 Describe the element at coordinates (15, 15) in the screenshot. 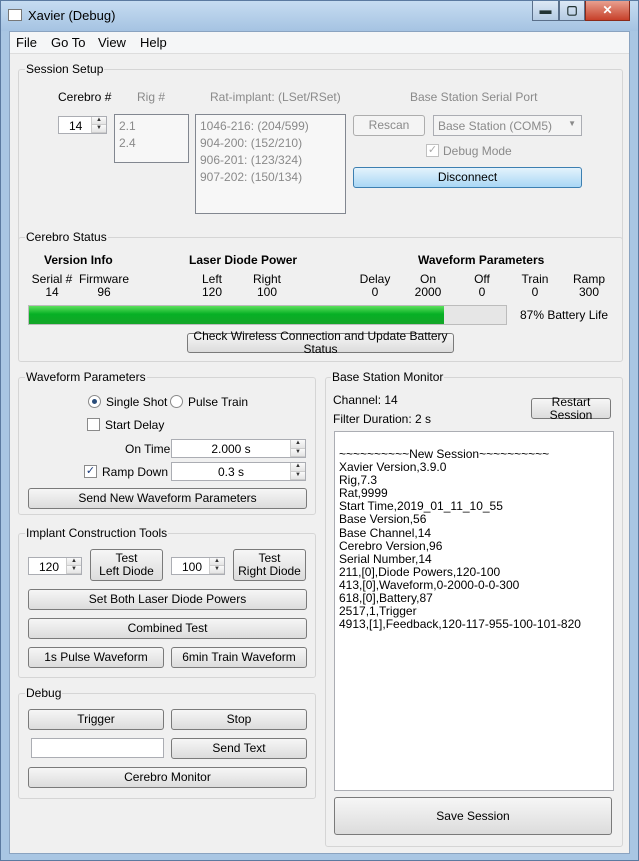

I see `app-icon` at that location.